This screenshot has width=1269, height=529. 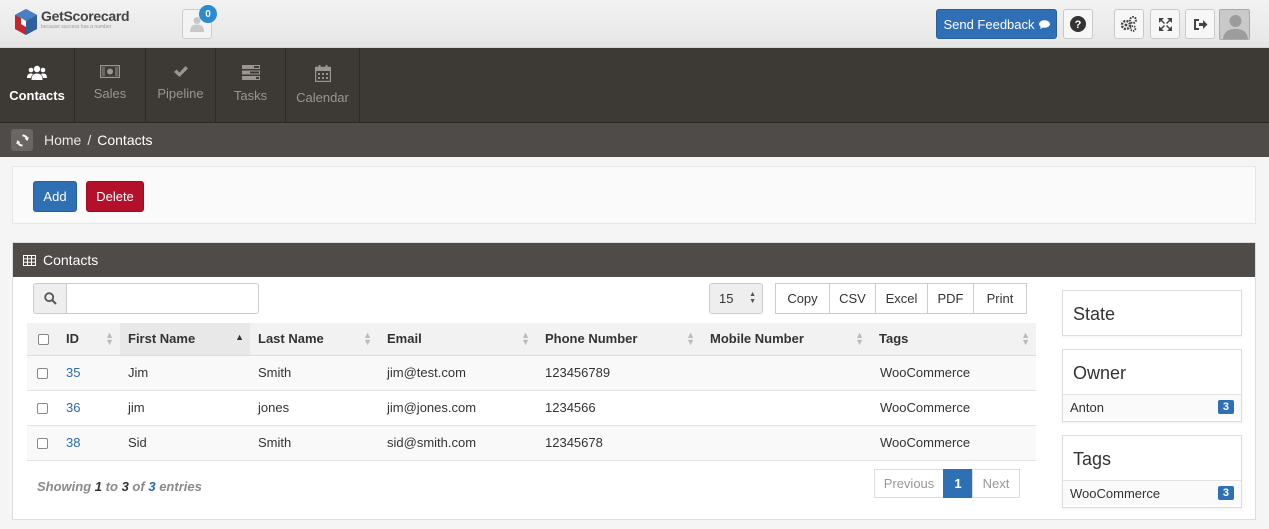 I want to click on cell-email: jim@jones.com, so click(x=457, y=408).